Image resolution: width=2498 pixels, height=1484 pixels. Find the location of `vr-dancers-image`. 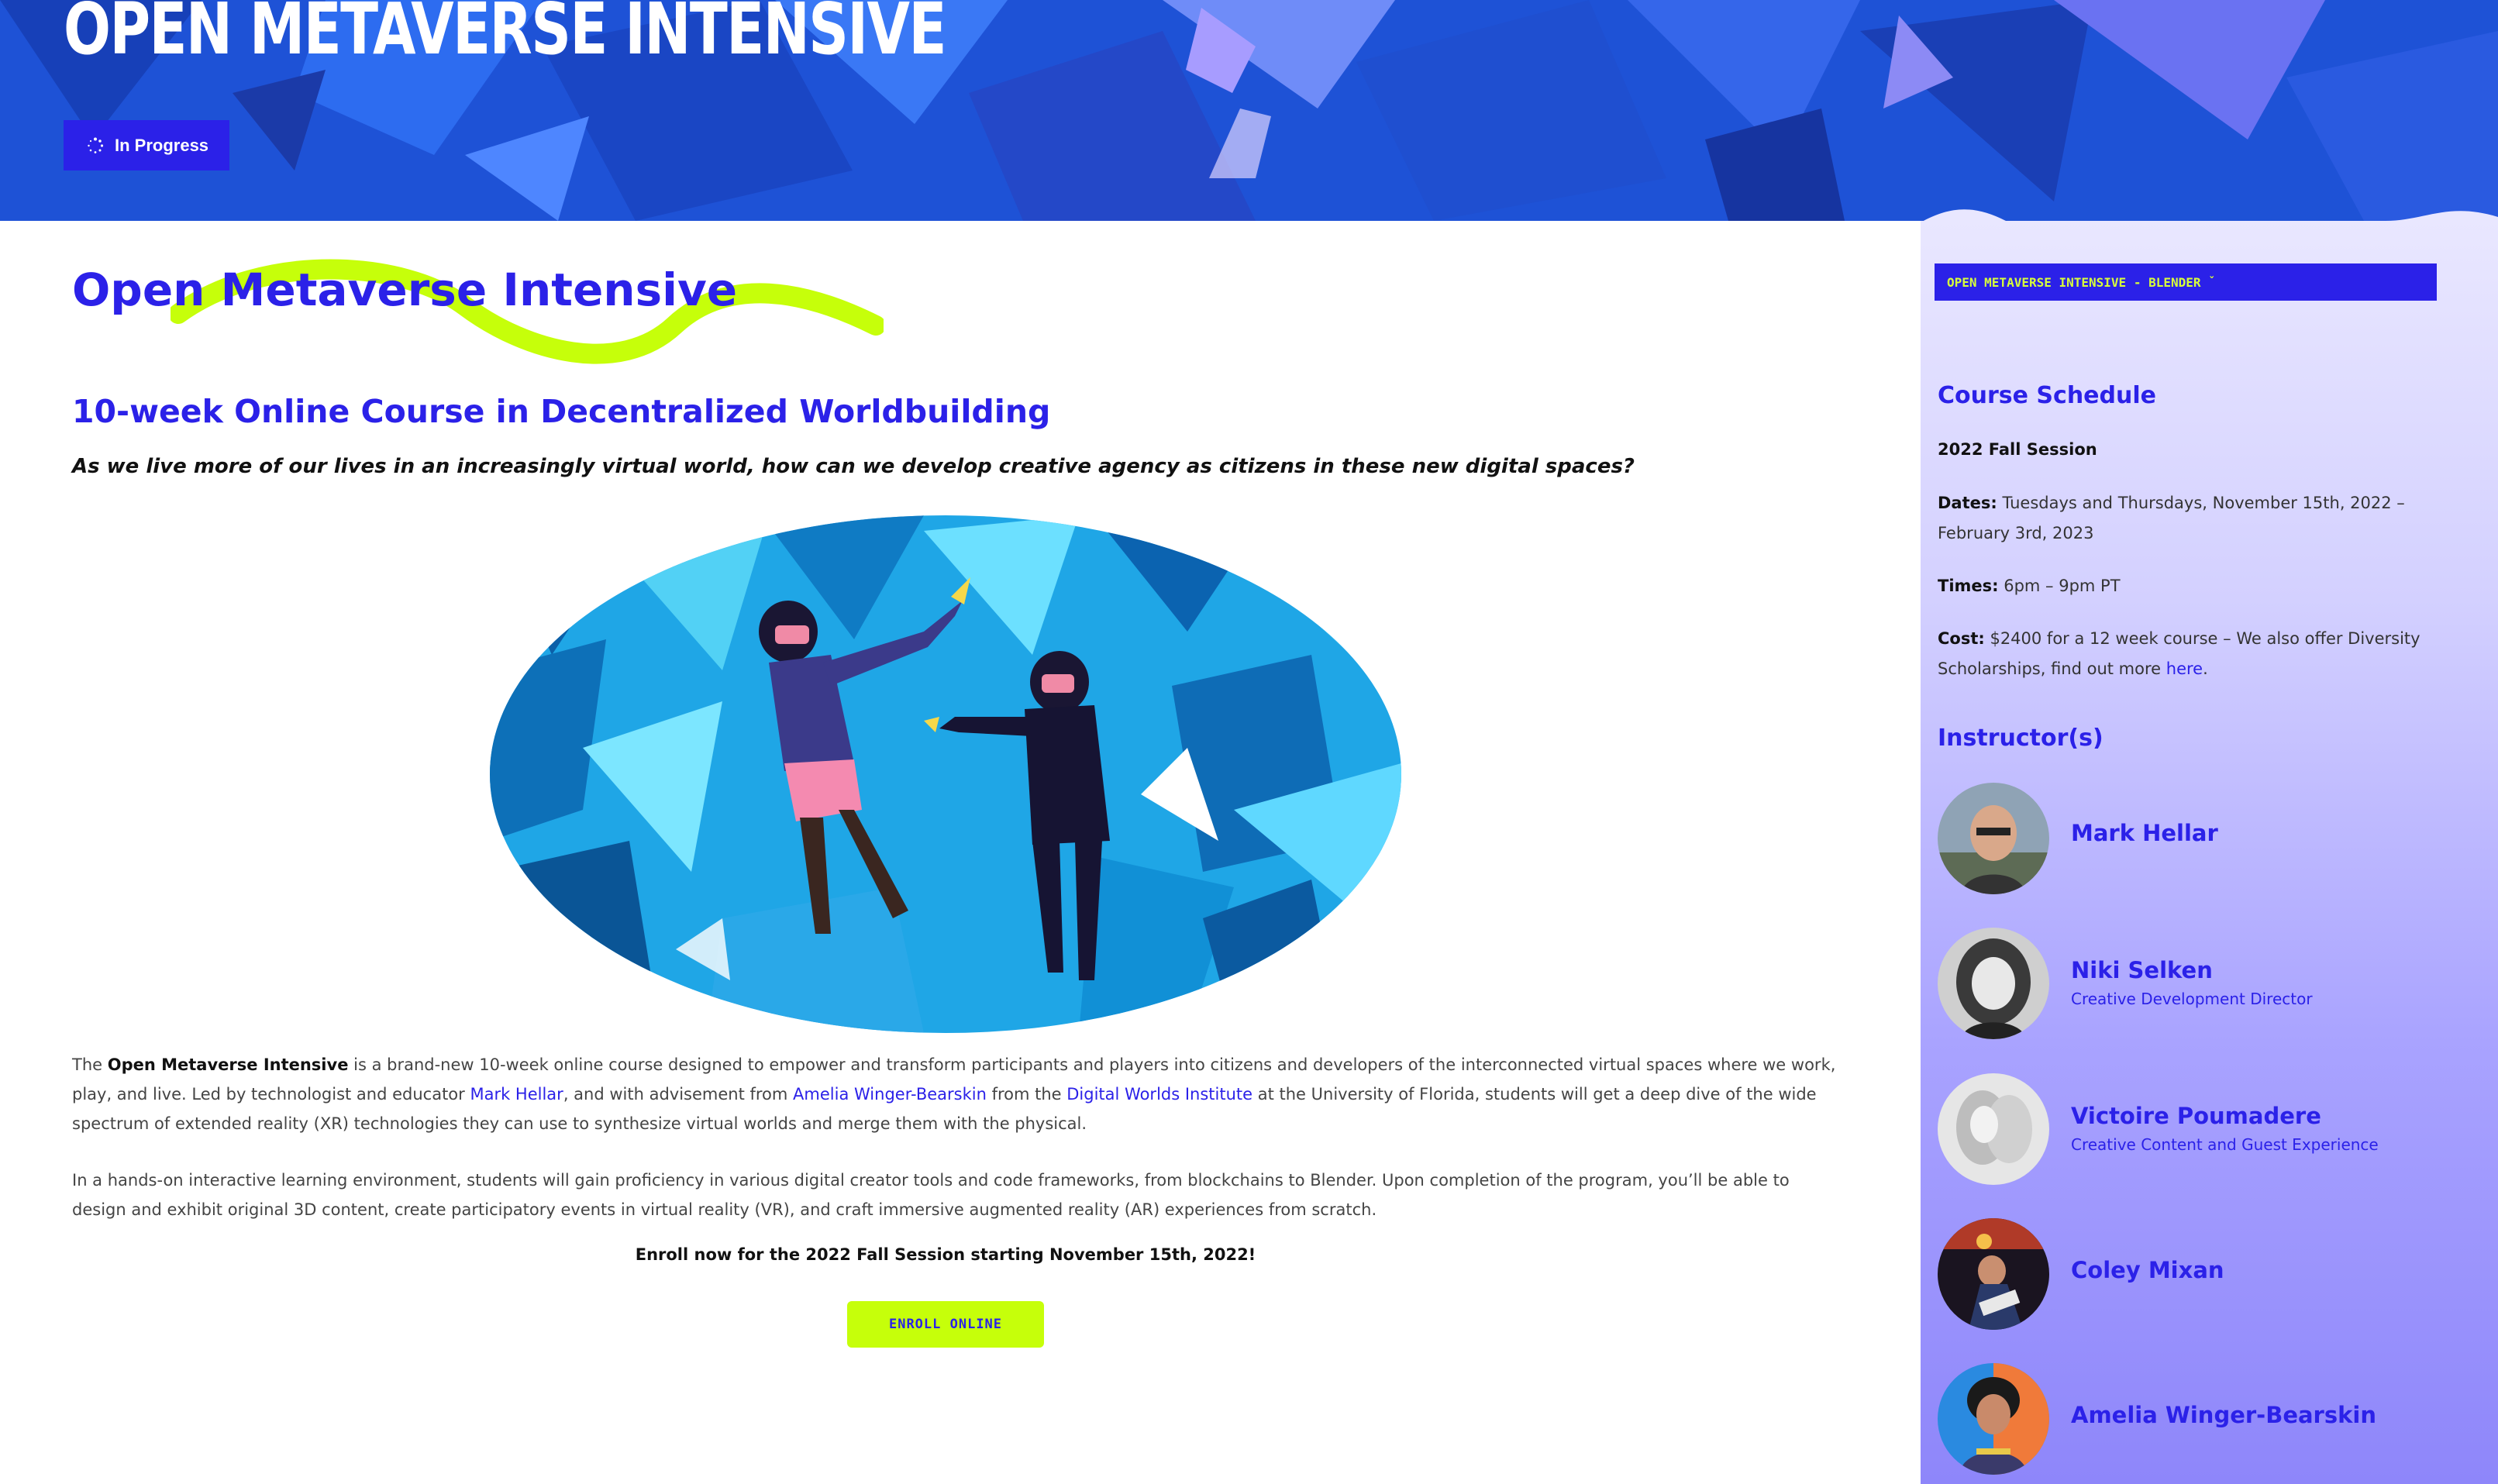

vr-dancers-image is located at coordinates (945, 774).